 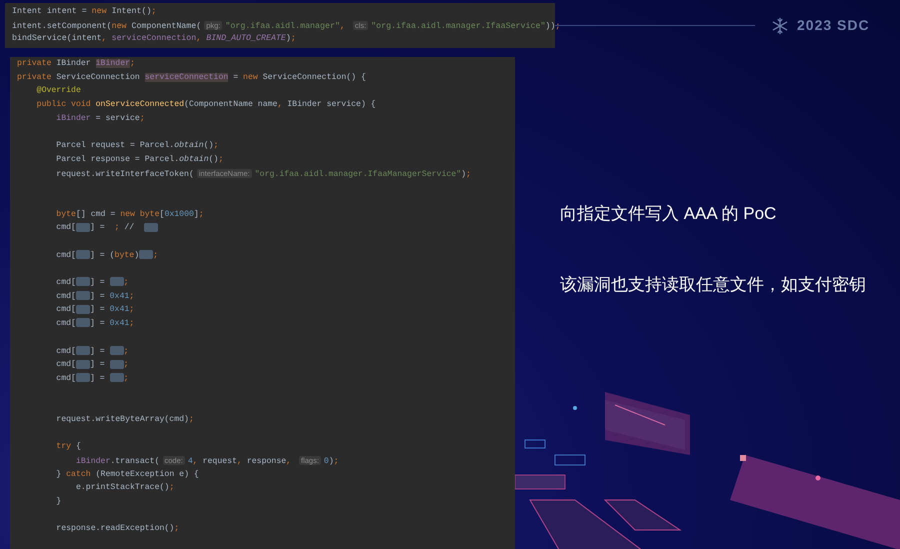 I want to click on event-logo-text: 2023 SDC, so click(x=833, y=26).